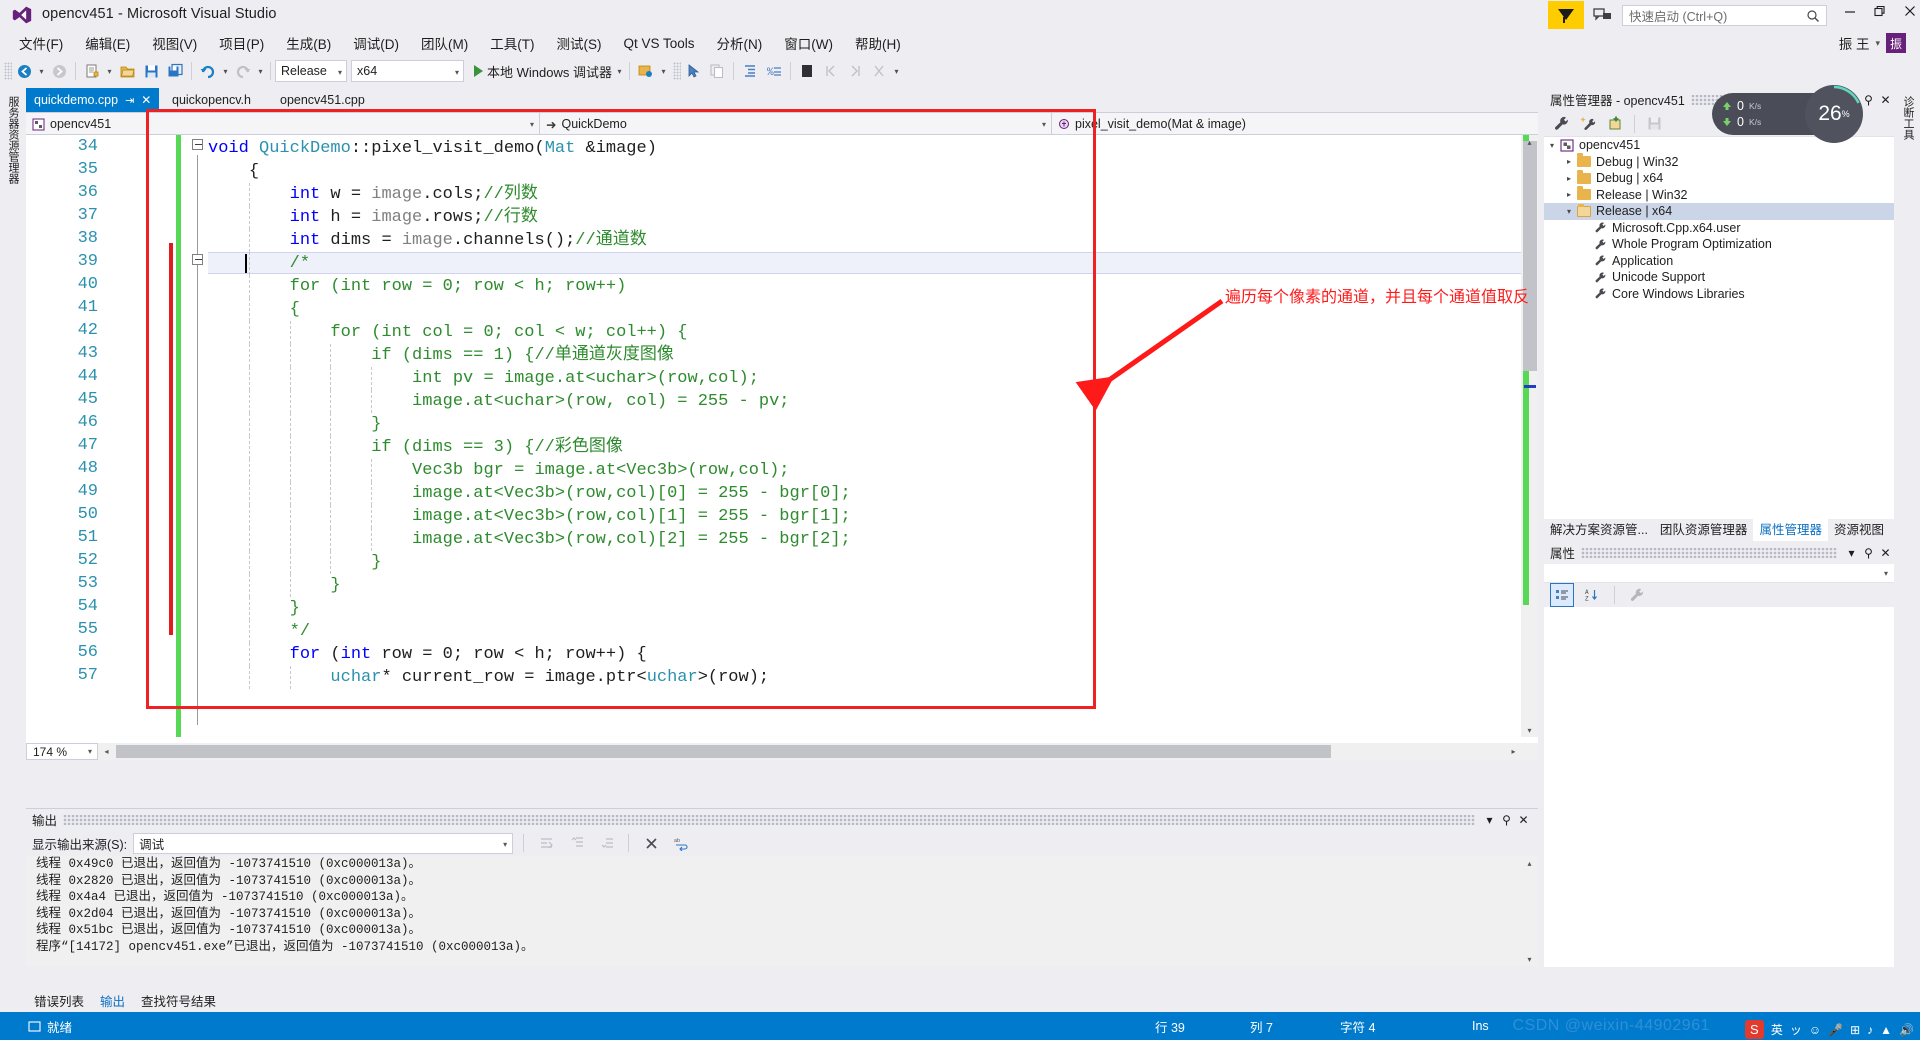 This screenshot has height=1040, width=1920. Describe the element at coordinates (1592, 595) in the screenshot. I see `alphabetical-view-icon: A Z` at that location.